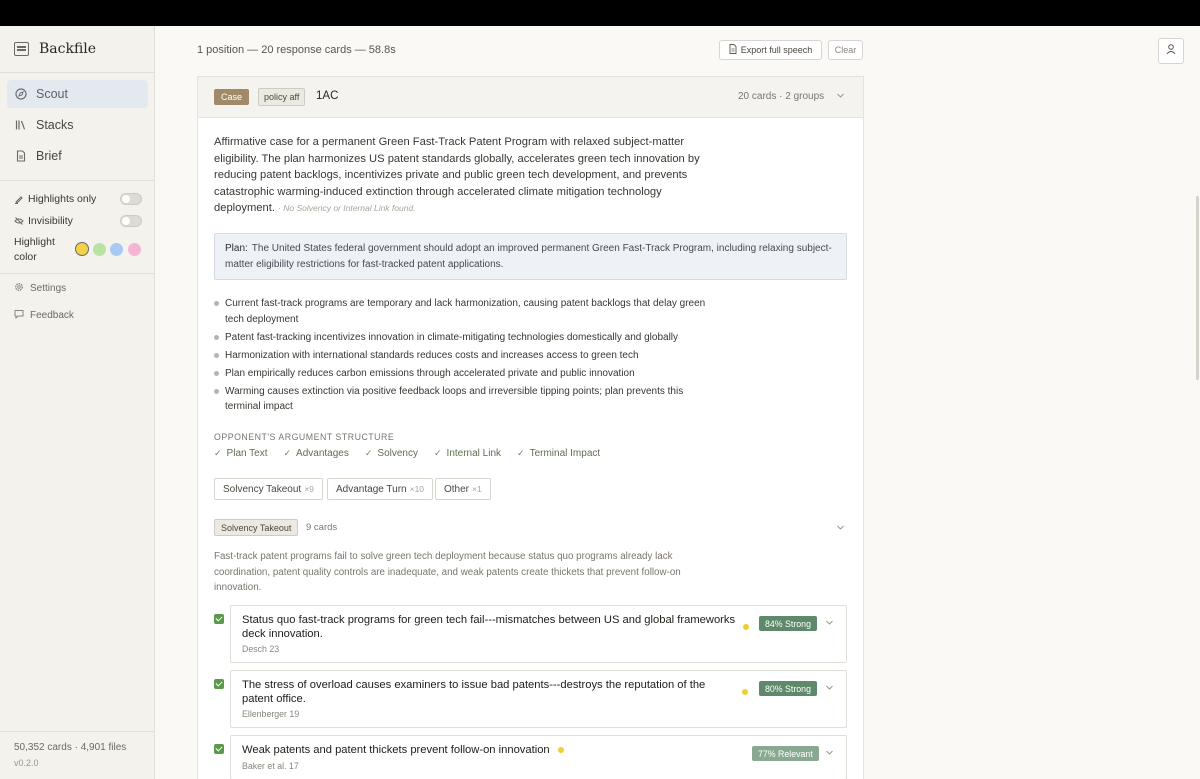  I want to click on strength-badge: 80% Strong, so click(788, 688).